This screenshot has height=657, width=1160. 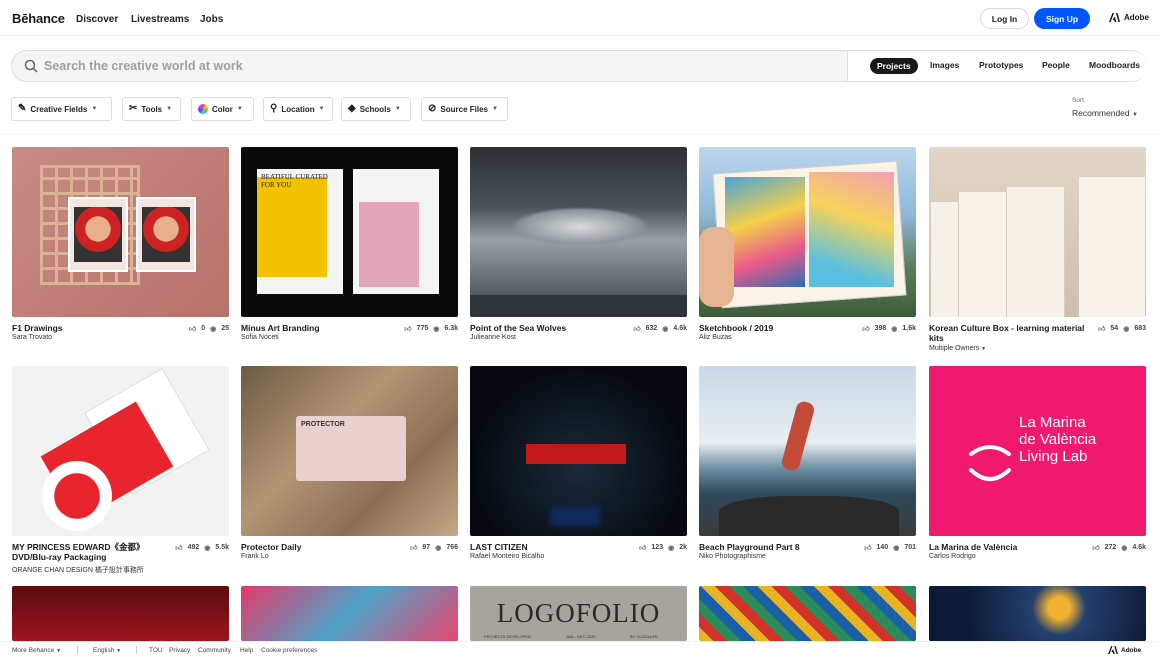 I want to click on footer-divider, so click(x=77, y=650).